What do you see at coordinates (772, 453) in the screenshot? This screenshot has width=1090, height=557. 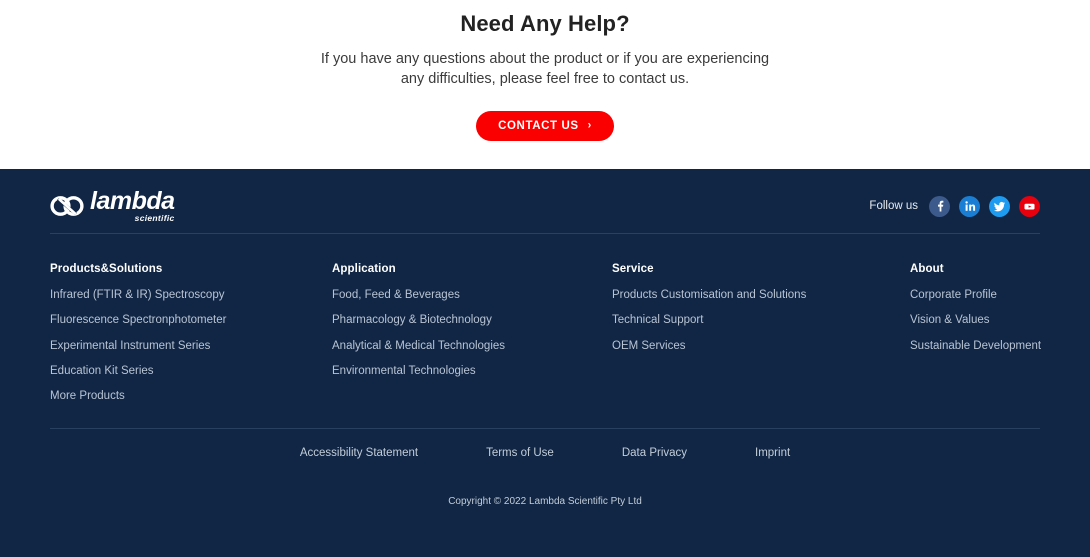 I see `legal-link-imprint: Imprint` at bounding box center [772, 453].